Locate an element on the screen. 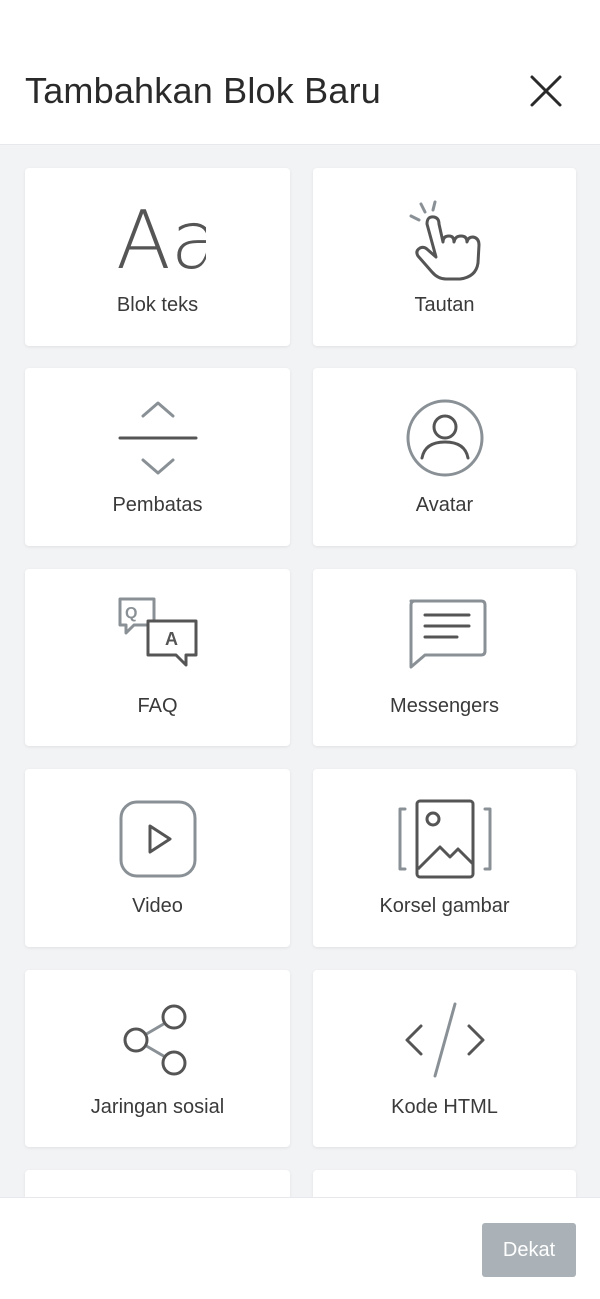 This screenshot has height=1299, width=600. page-title: Tambahkan Blok Baru is located at coordinates (203, 90).